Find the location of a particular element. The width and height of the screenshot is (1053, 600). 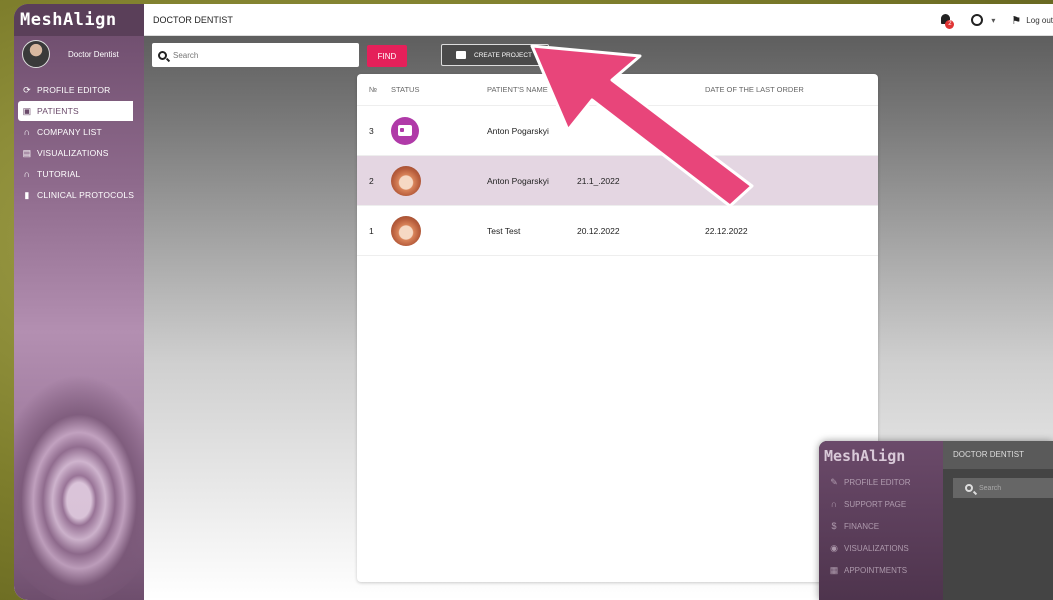

folder-icon is located at coordinates (461, 55).